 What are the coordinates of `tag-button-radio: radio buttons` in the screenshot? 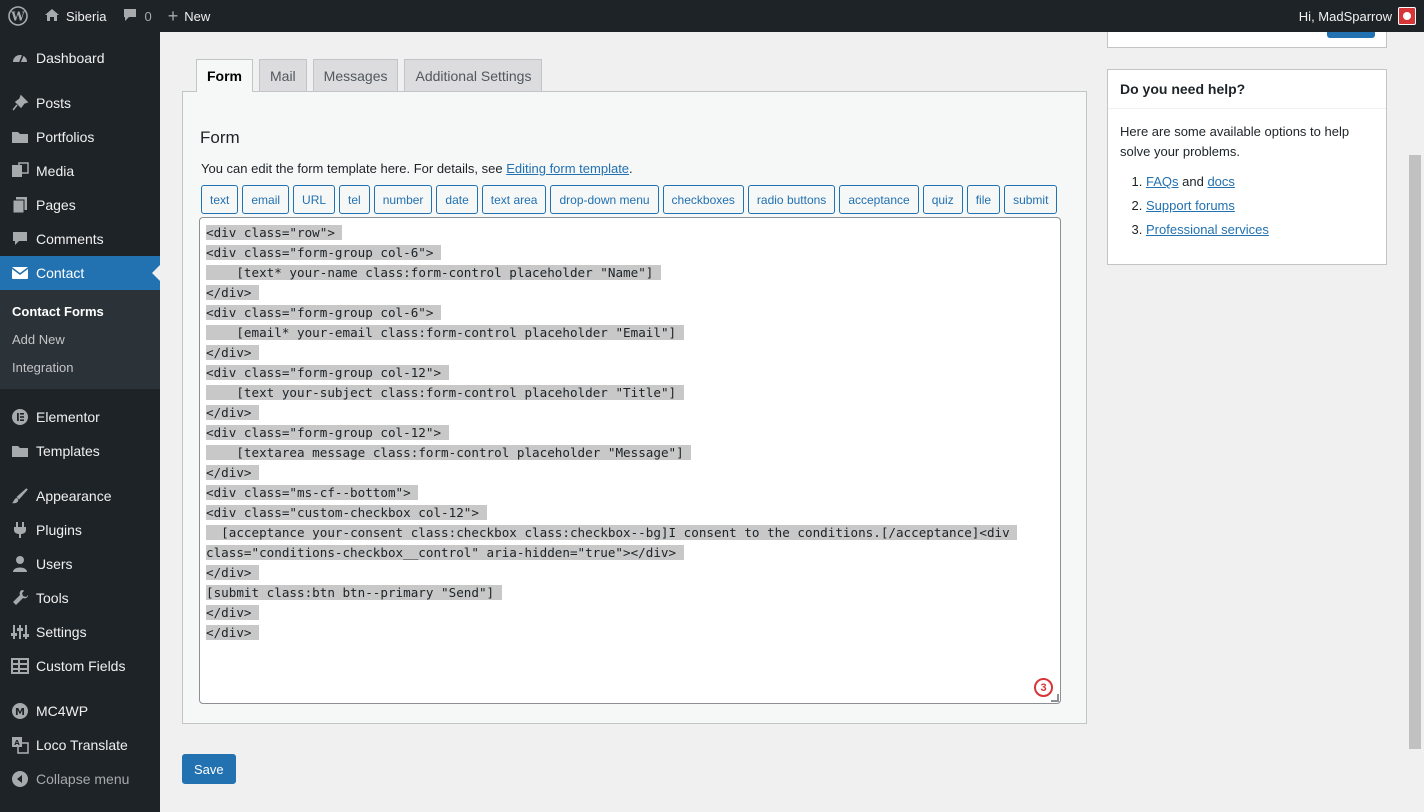 It's located at (791, 199).